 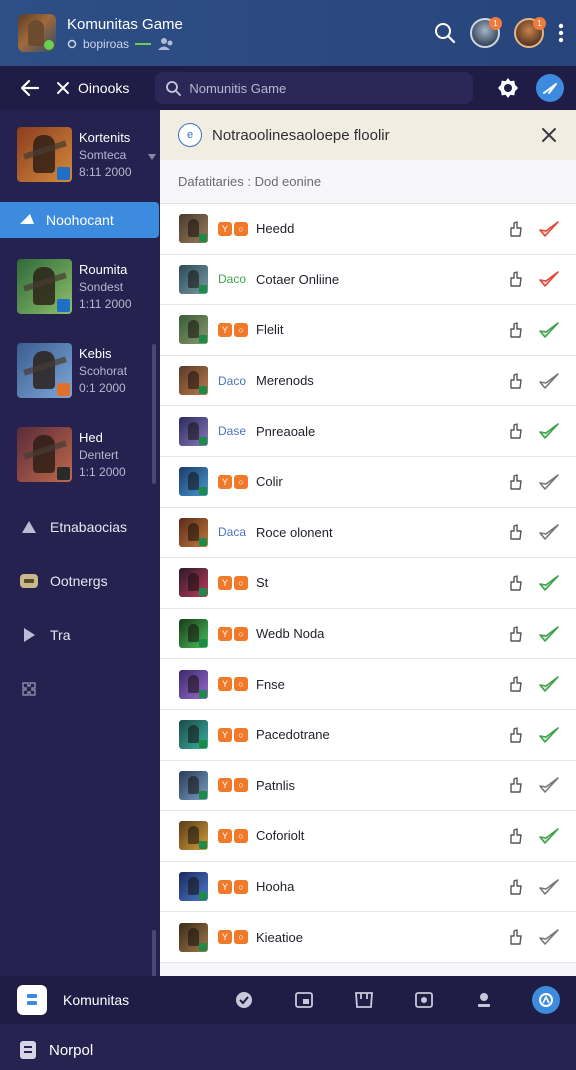 I want to click on table-row: Y ○ Heedd, so click(x=368, y=229).